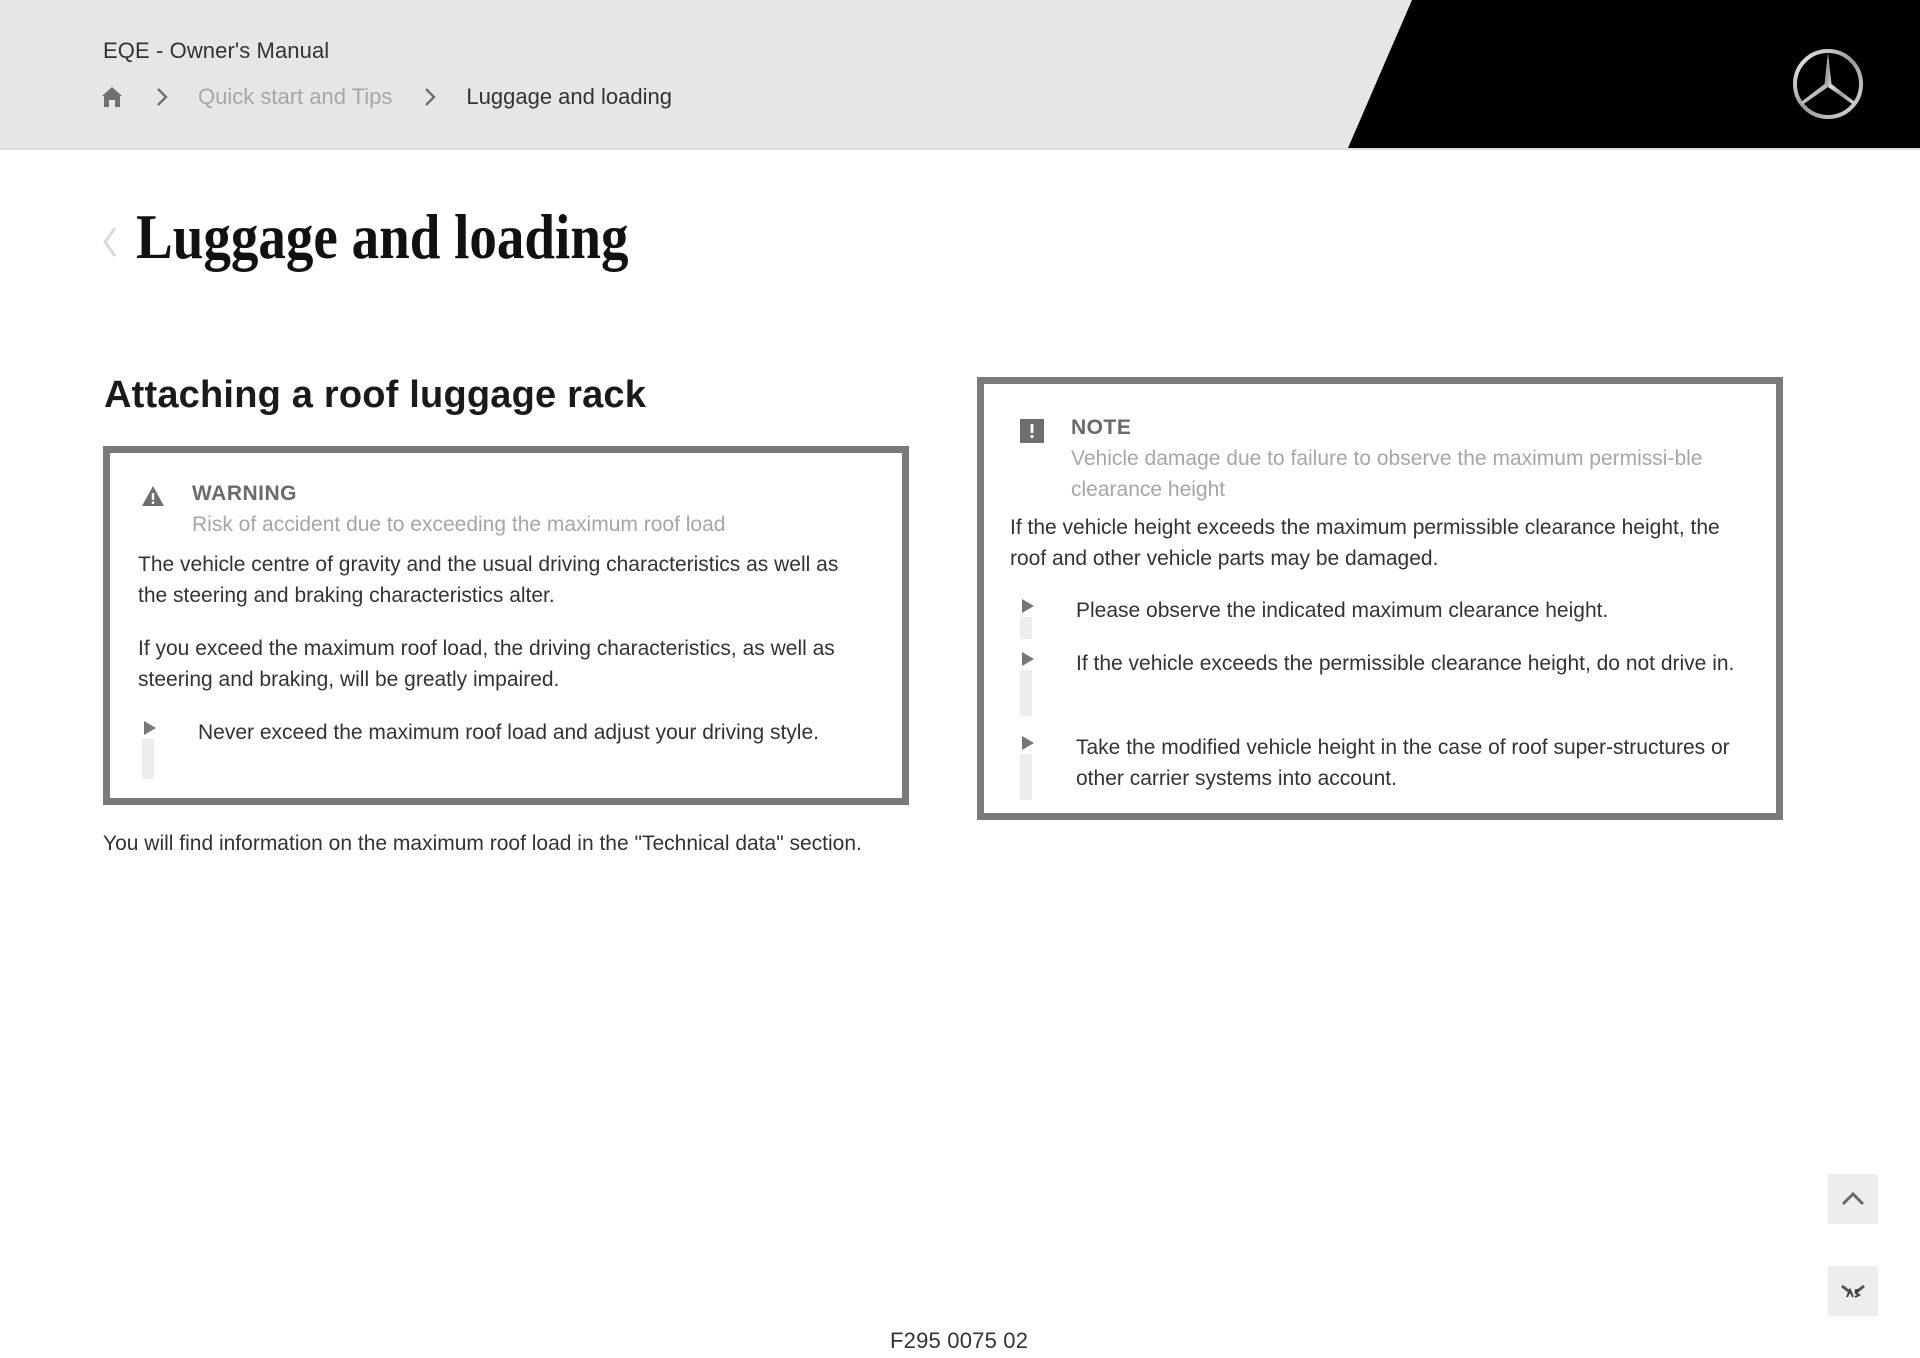 This screenshot has height=1358, width=1920. What do you see at coordinates (112, 97) in the screenshot?
I see `home-icon` at bounding box center [112, 97].